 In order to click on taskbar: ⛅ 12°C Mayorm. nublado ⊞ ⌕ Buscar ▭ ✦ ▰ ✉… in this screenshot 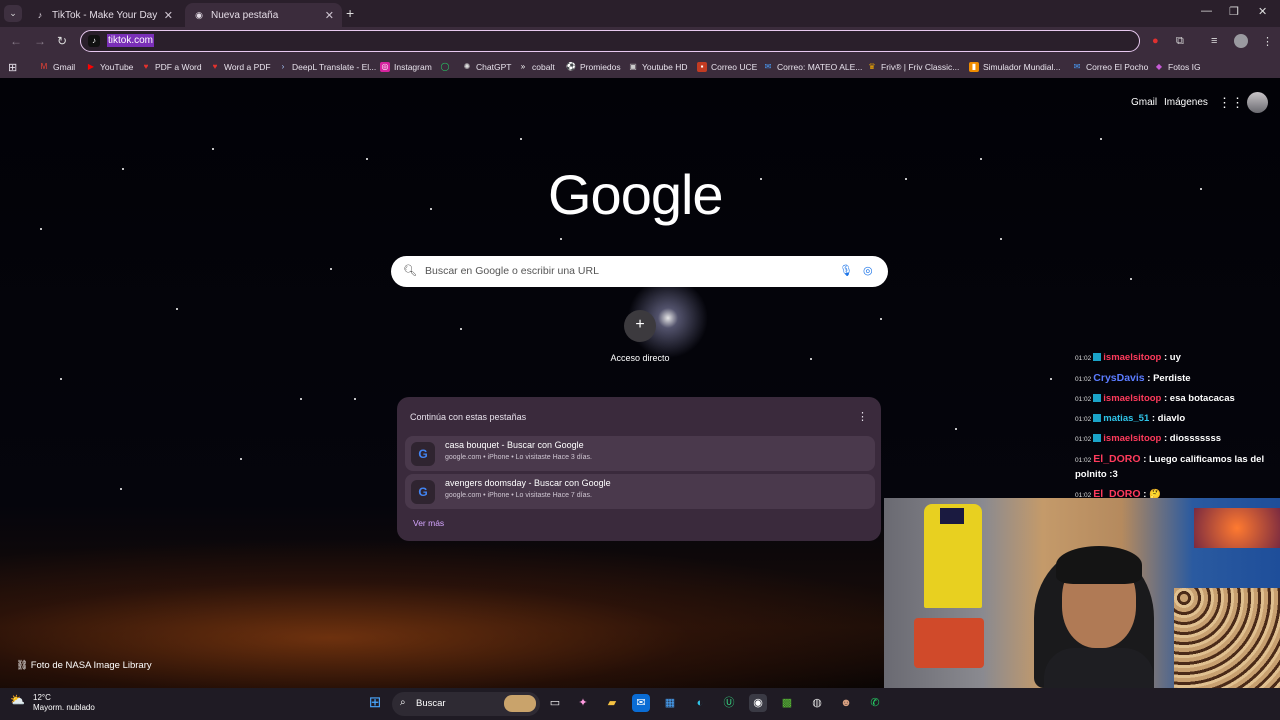, I will do `click(640, 704)`.